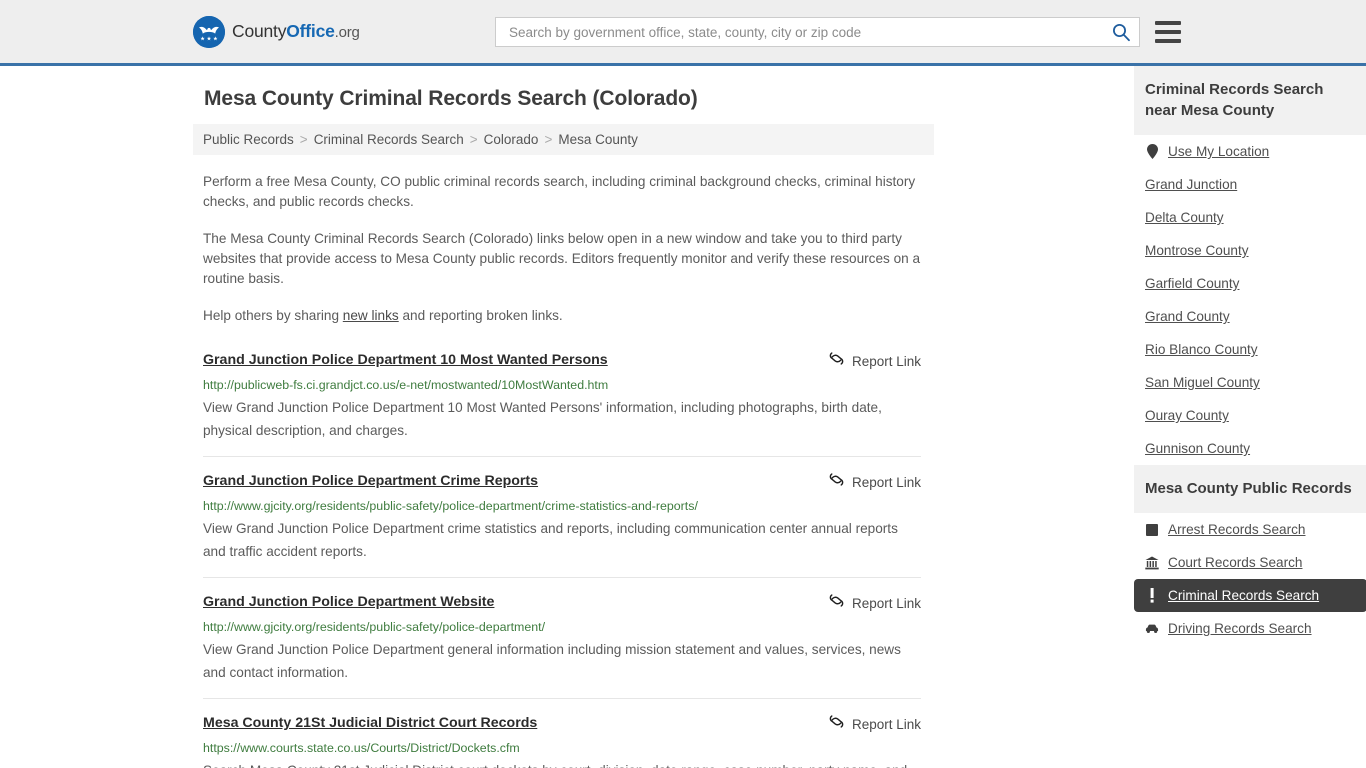 The height and width of the screenshot is (768, 1366). I want to click on site-logo: CountyOffice.org, so click(276, 31).